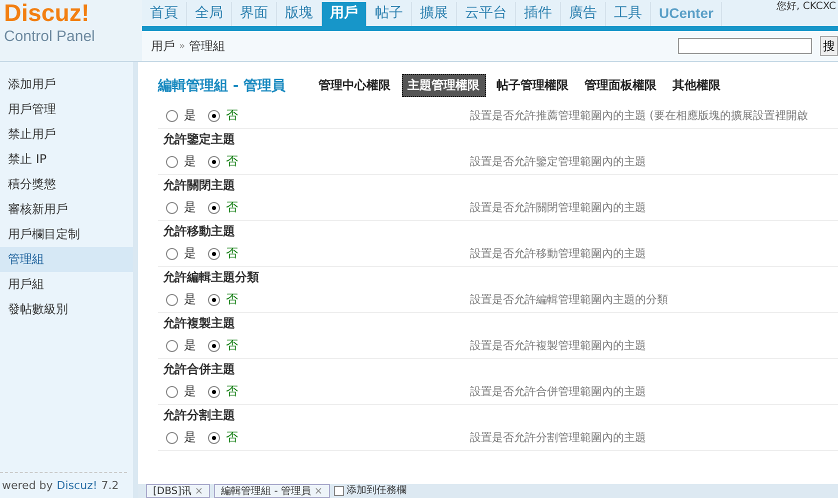 The width and height of the screenshot is (838, 498). I want to click on sidebar-item: 積分獎懲, so click(66, 184).